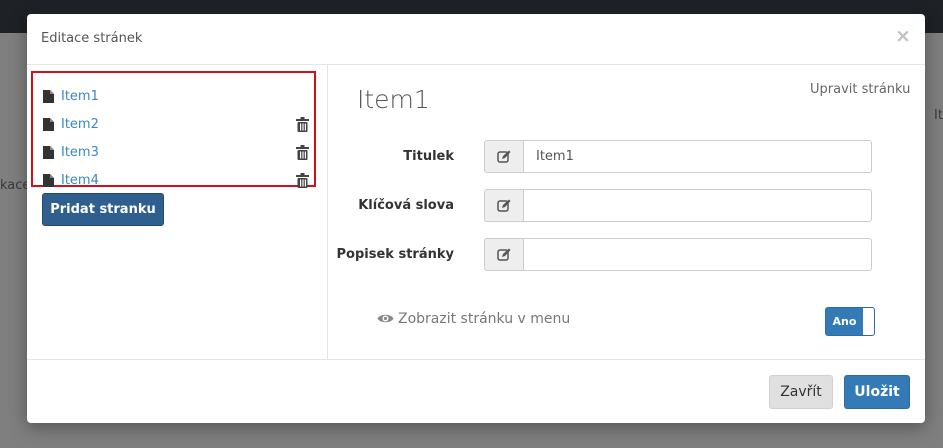 The width and height of the screenshot is (943, 448). Describe the element at coordinates (476, 39) in the screenshot. I see `modal-header: Editace stránek ×` at that location.